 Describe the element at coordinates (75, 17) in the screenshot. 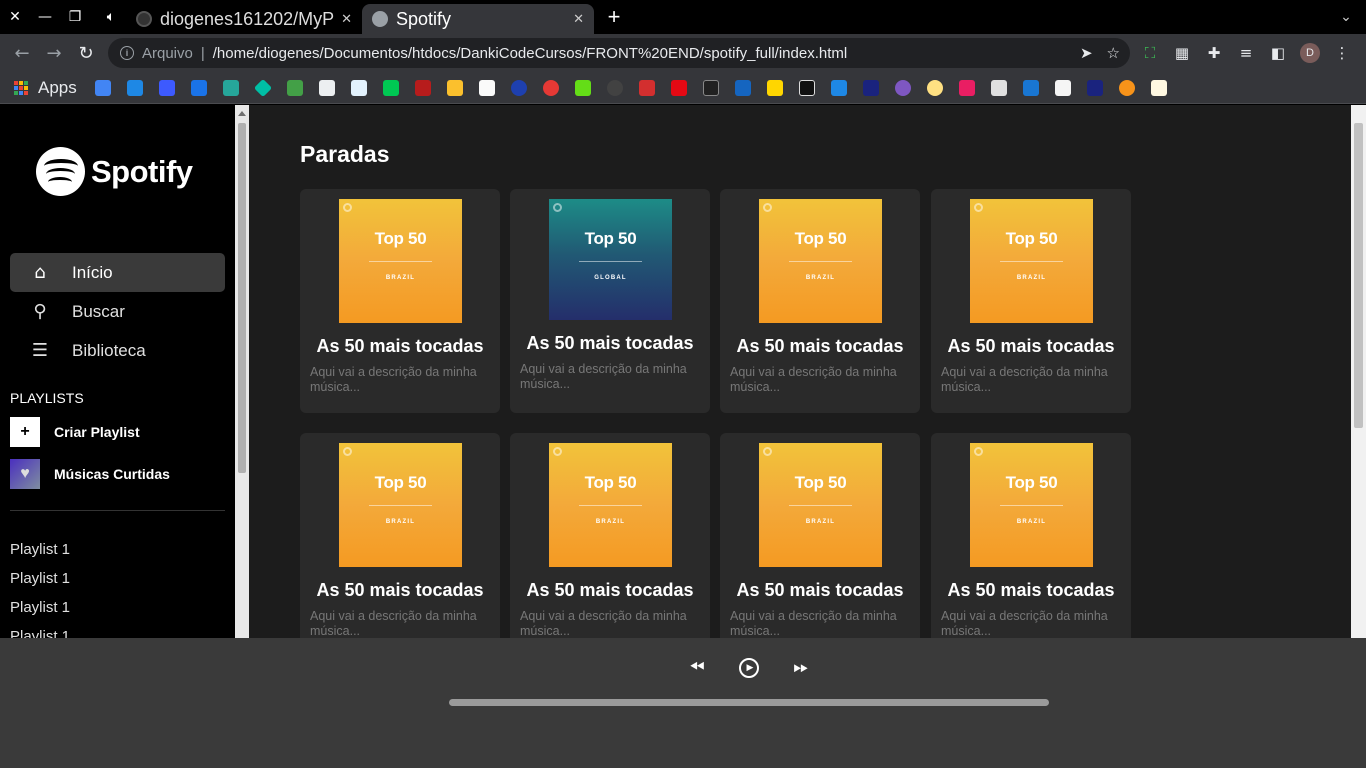

I see `window-restore-icon: ❐` at that location.